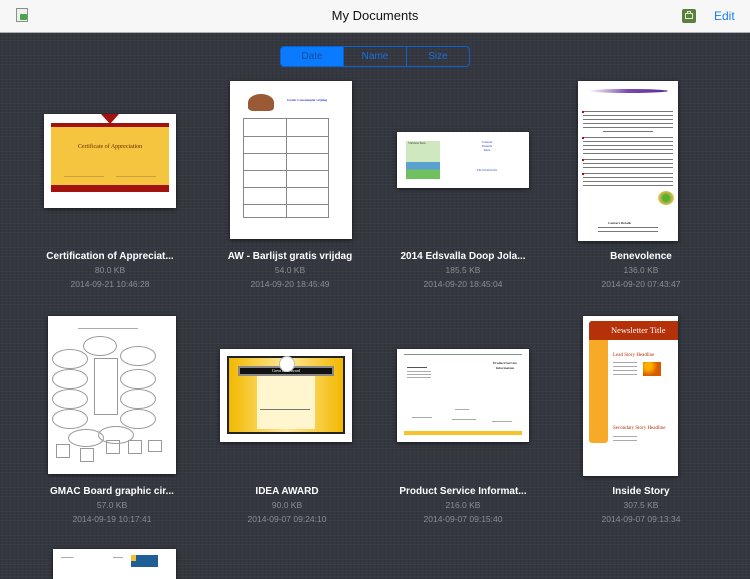  I want to click on page-title: My Documents, so click(375, 15).